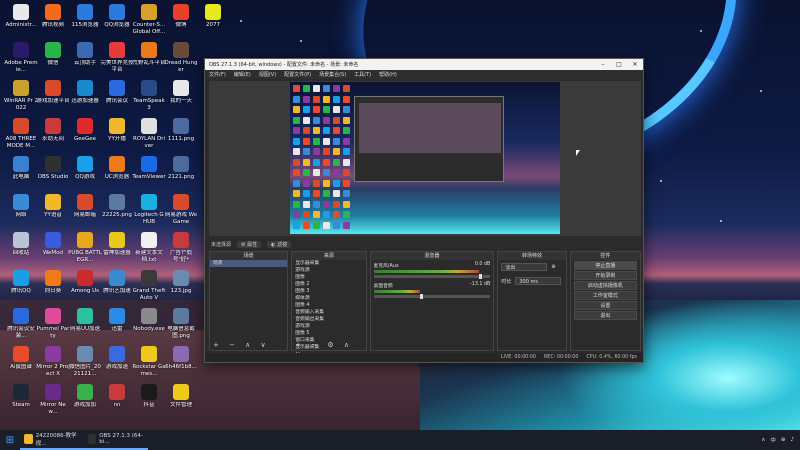 The width and height of the screenshot is (800, 450). Describe the element at coordinates (328, 263) in the screenshot. I see `source-item: 显示器采集` at that location.